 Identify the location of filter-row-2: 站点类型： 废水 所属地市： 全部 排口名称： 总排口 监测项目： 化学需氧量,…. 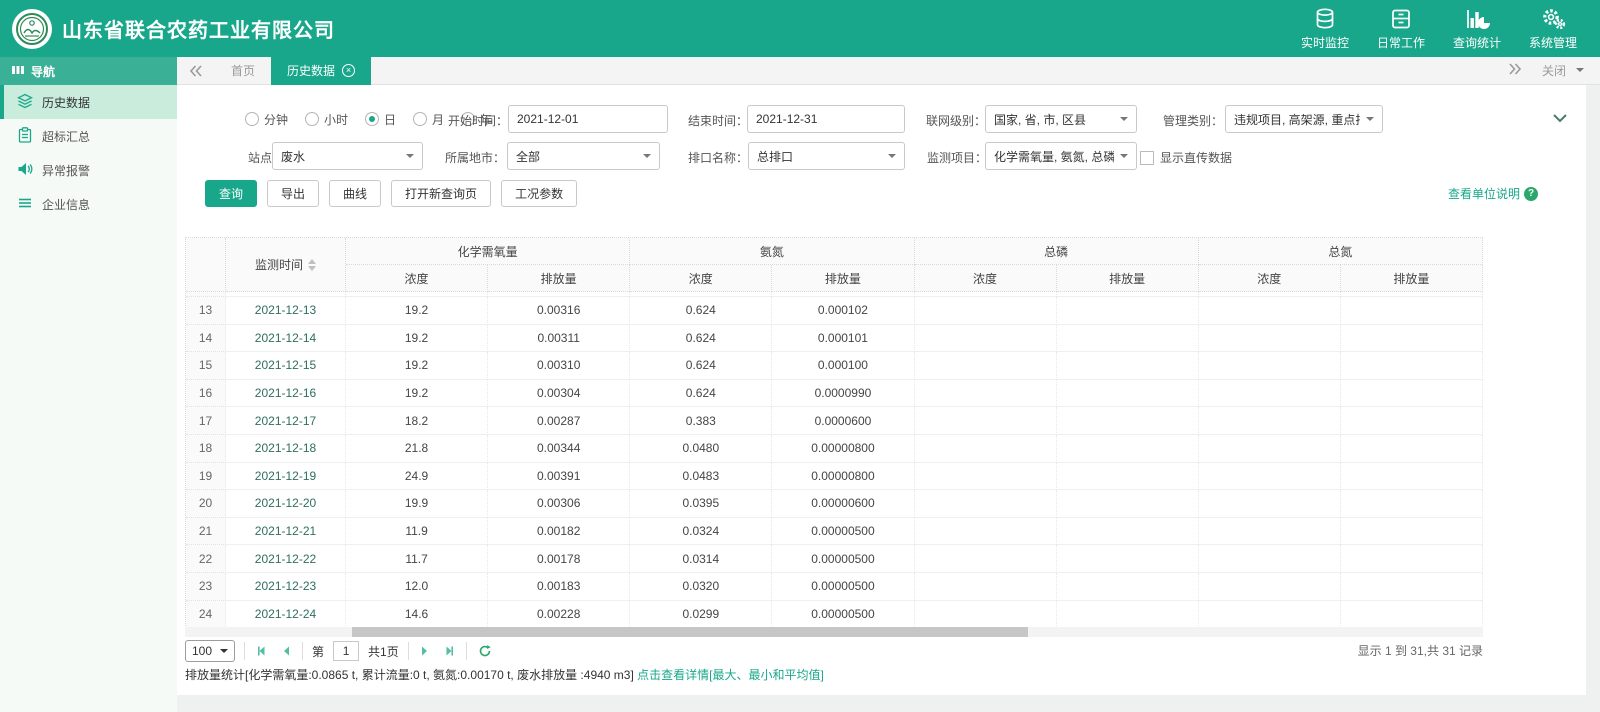
(881, 156).